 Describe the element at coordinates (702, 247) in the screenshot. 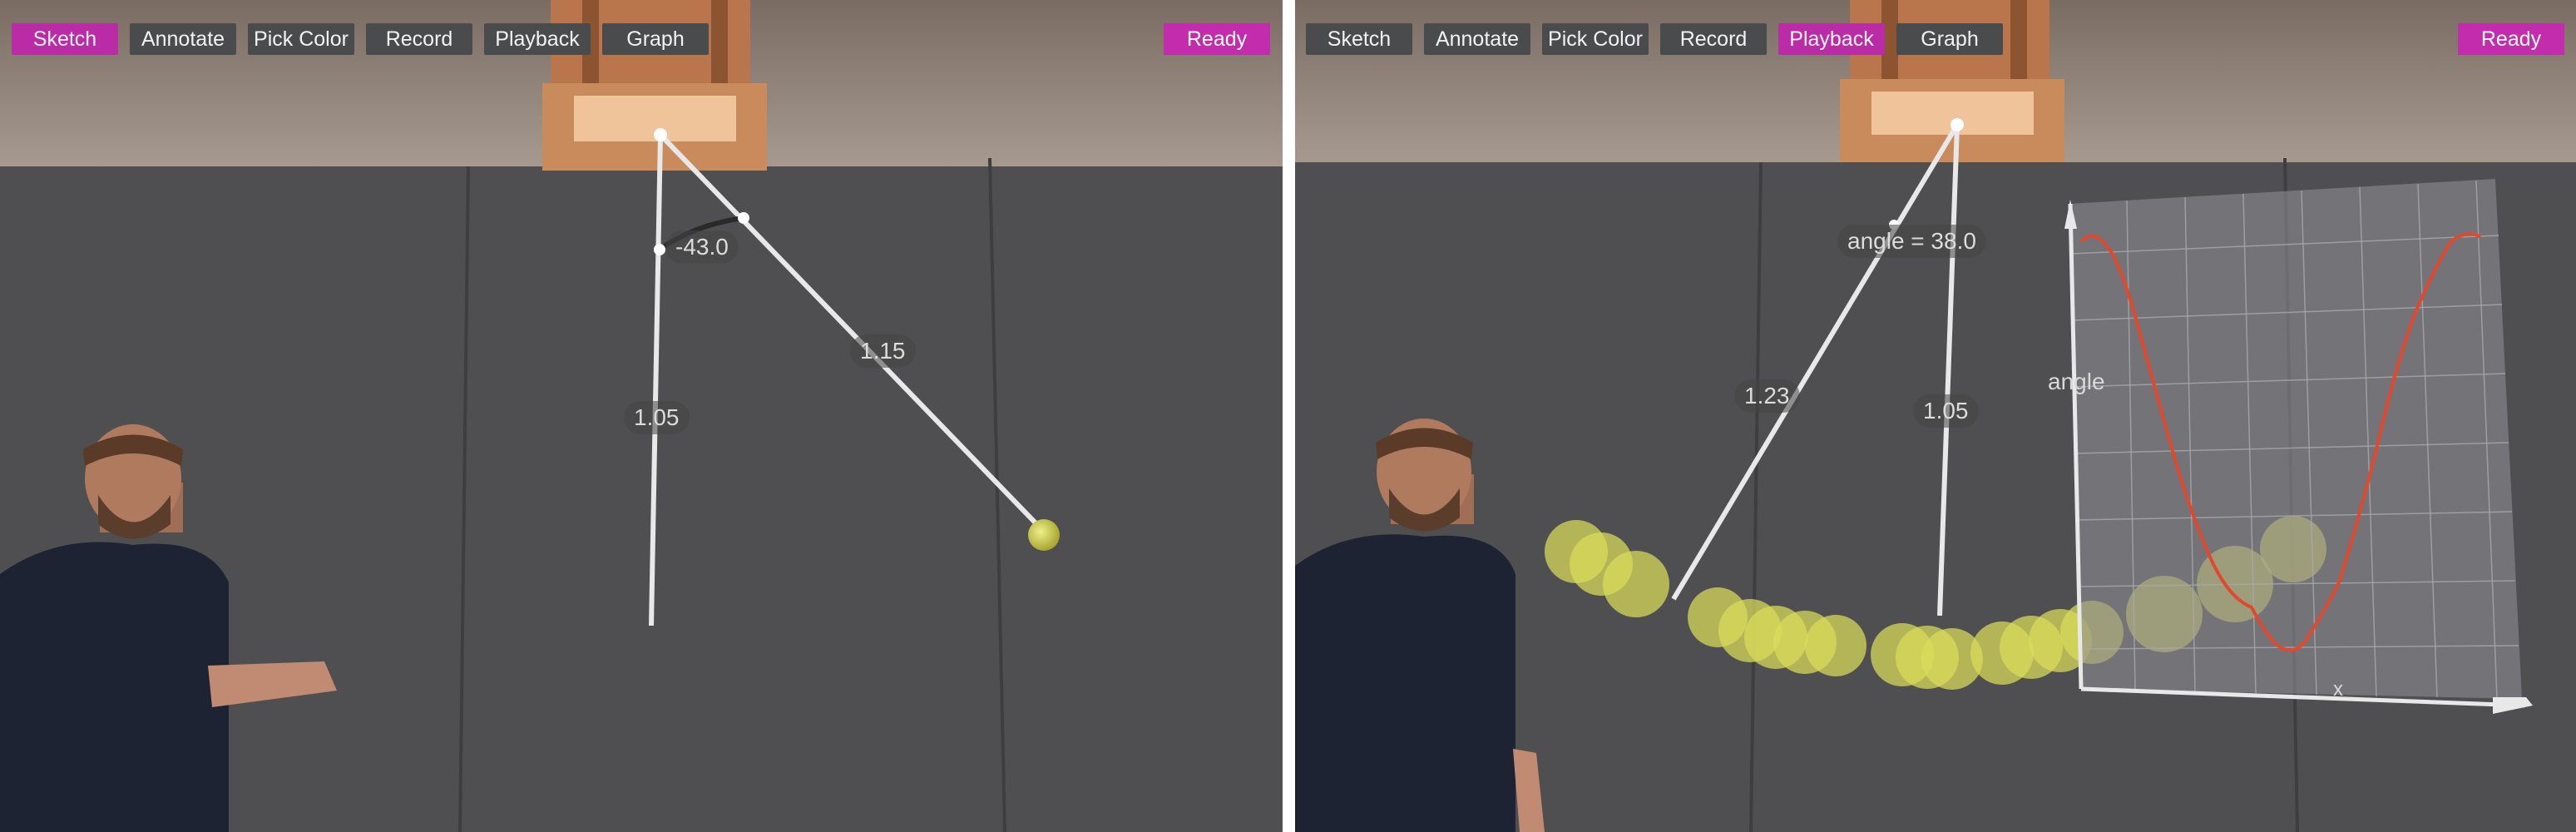

I see `angle-label: -43.0` at that location.